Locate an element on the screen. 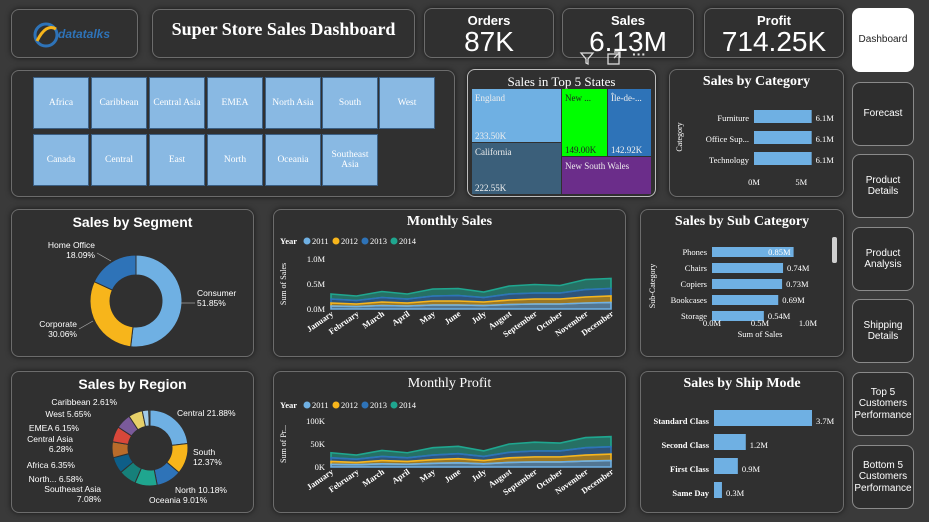 This screenshot has height=522, width=929. slicer-west: West is located at coordinates (407, 103).